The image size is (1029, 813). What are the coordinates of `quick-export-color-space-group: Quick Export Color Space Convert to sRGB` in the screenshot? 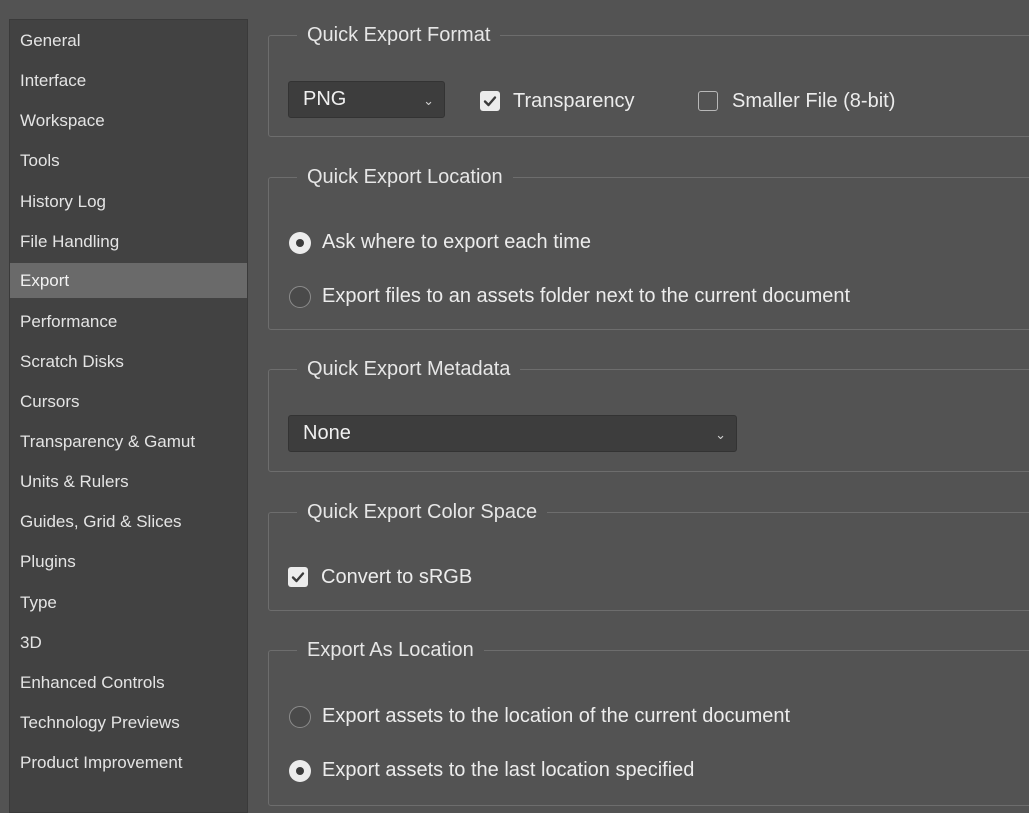 It's located at (648, 554).